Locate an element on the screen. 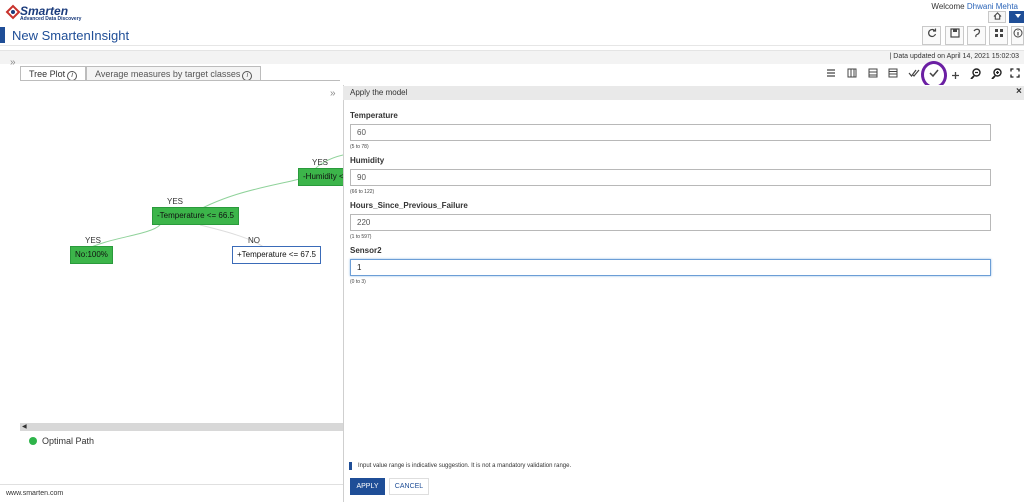 This screenshot has width=1024, height=502. refresh-button is located at coordinates (931, 35).